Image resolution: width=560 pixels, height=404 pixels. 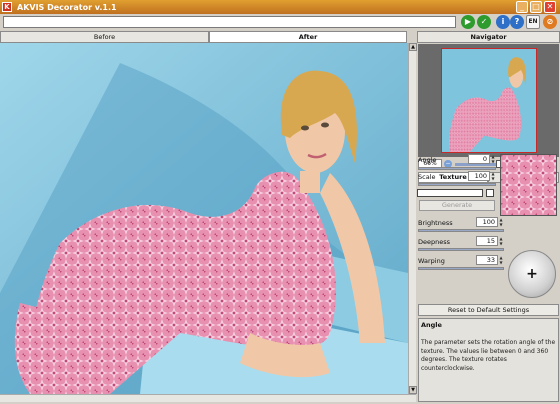 What do you see at coordinates (434, 242) in the screenshot?
I see `deepness-label: Deepness` at bounding box center [434, 242].